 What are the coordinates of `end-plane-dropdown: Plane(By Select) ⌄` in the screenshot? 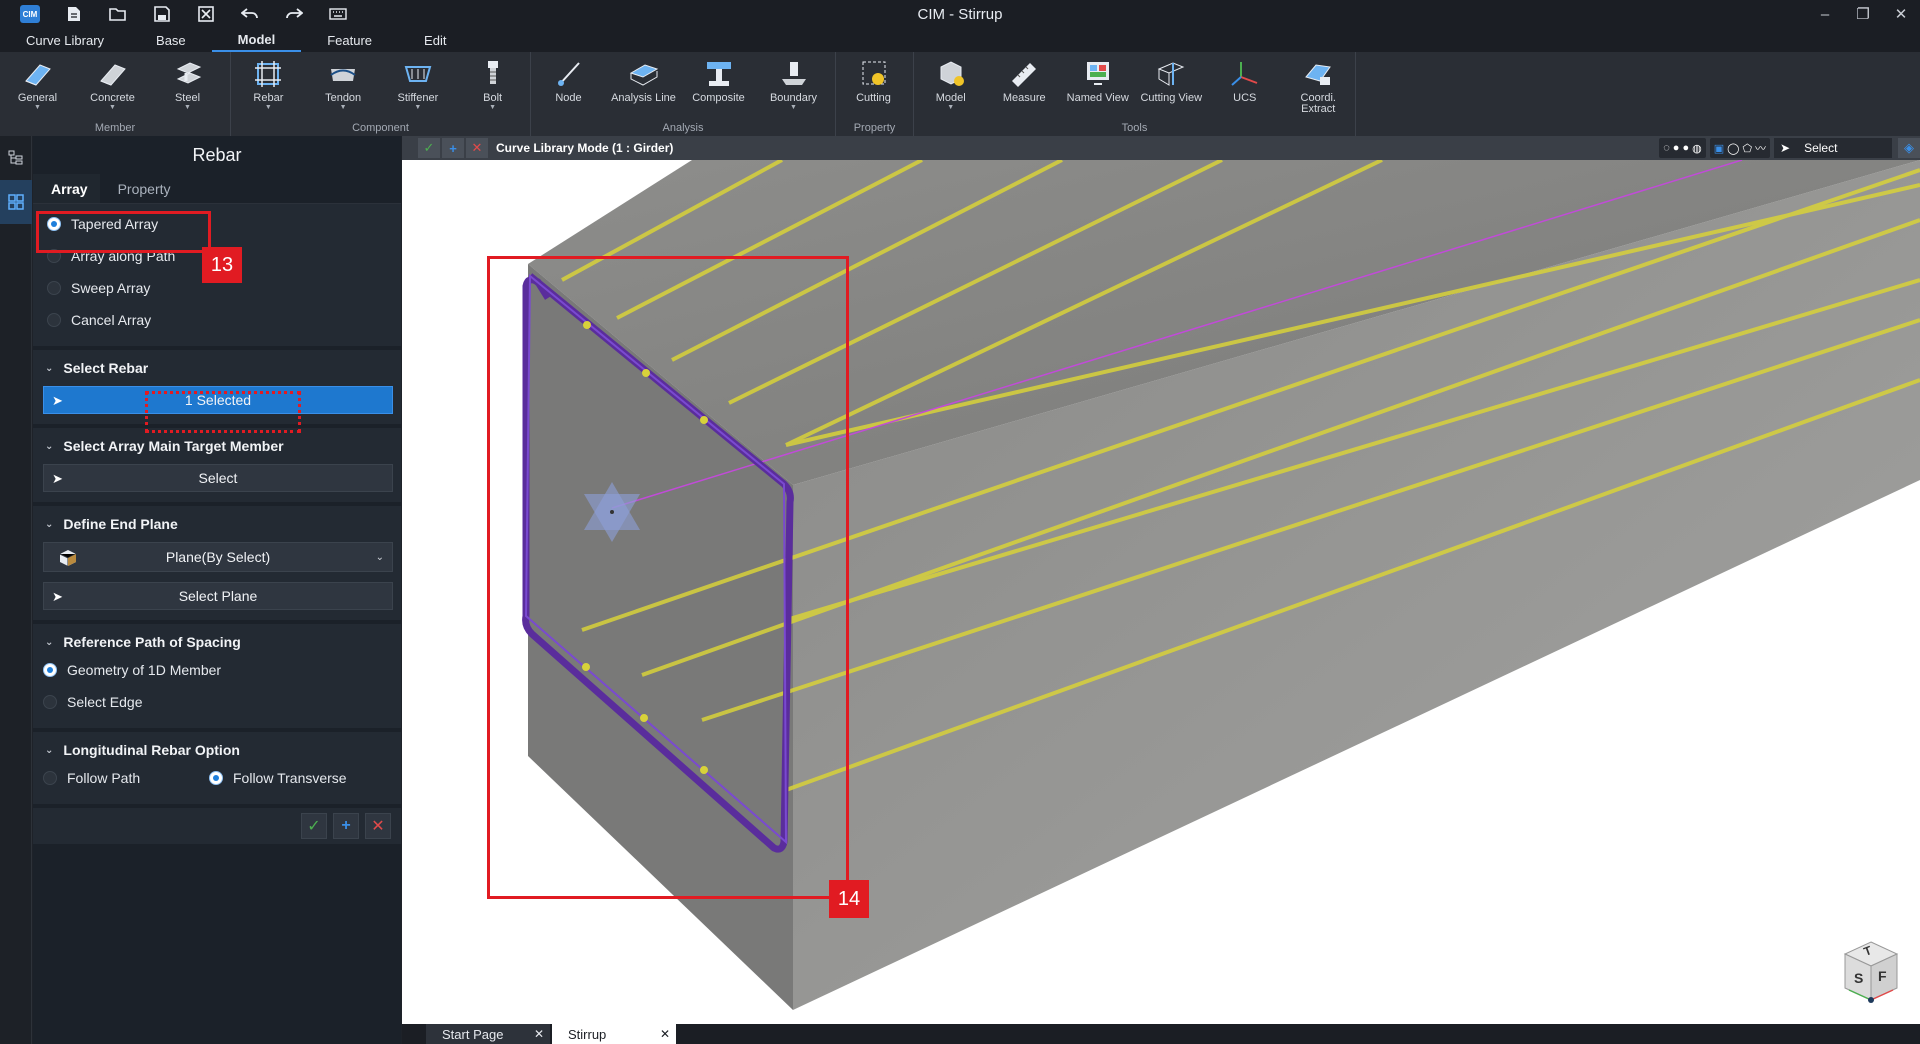 It's located at (218, 557).